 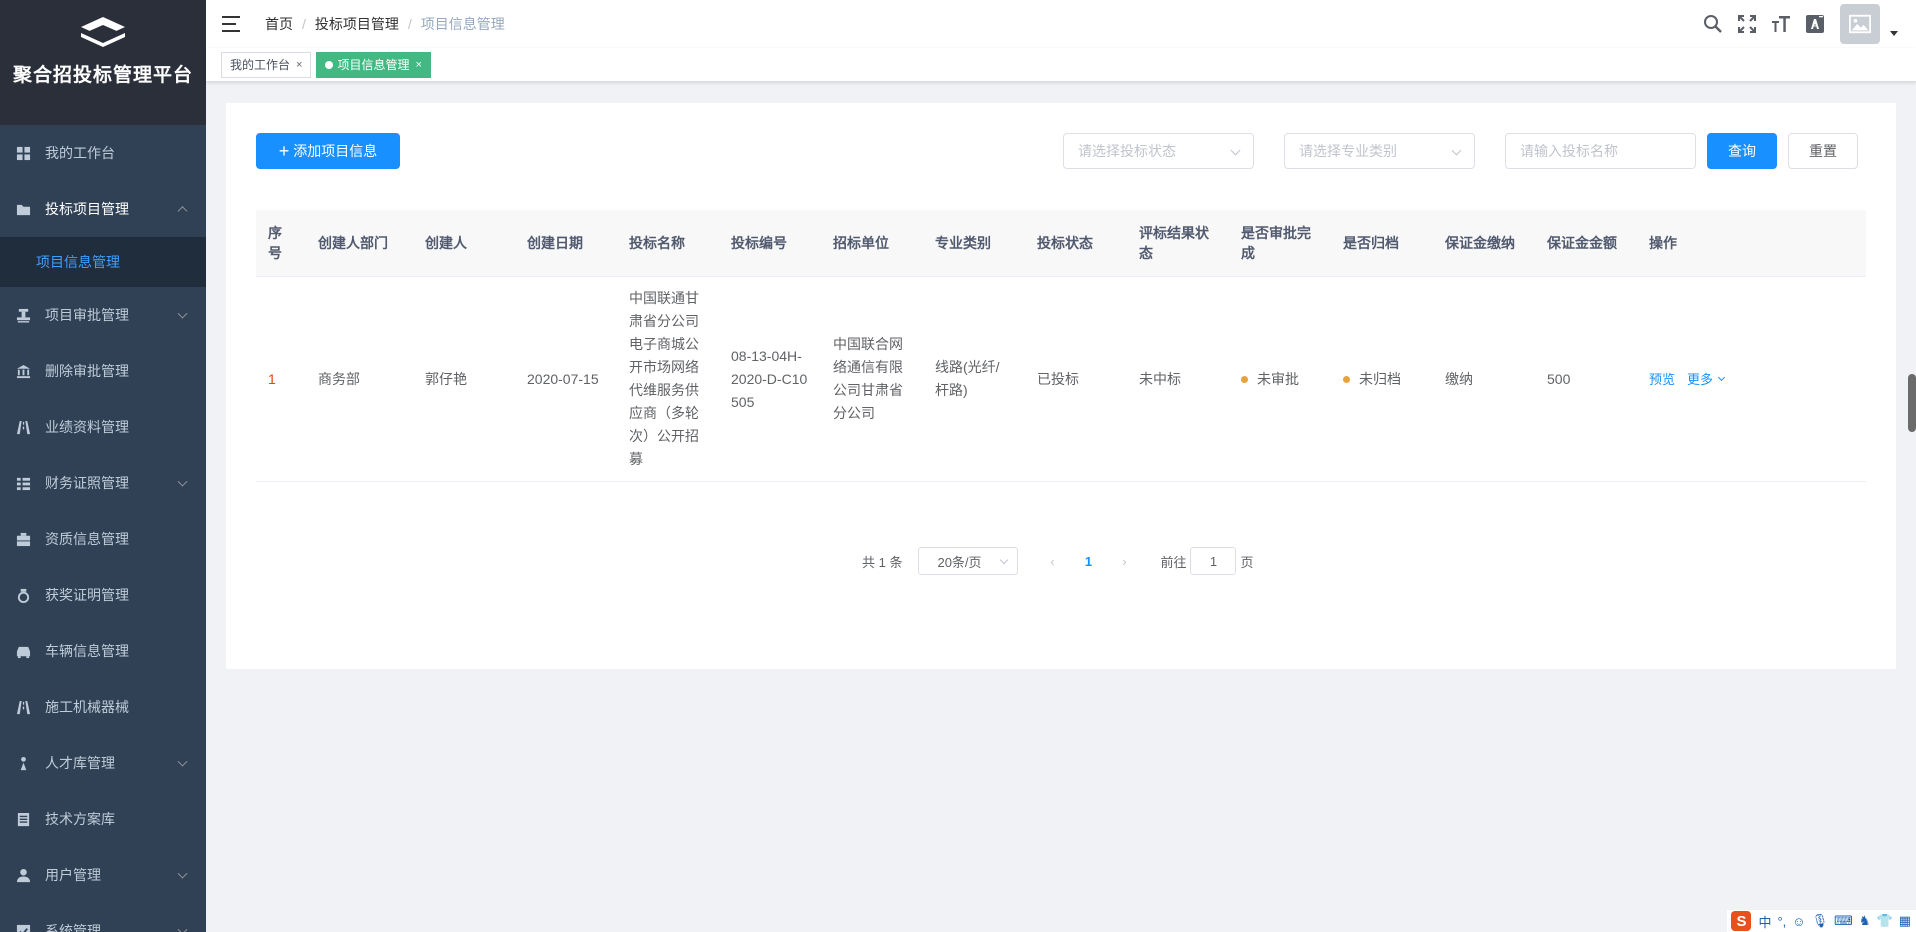 I want to click on prev-page-button: ‹, so click(x=1052, y=561).